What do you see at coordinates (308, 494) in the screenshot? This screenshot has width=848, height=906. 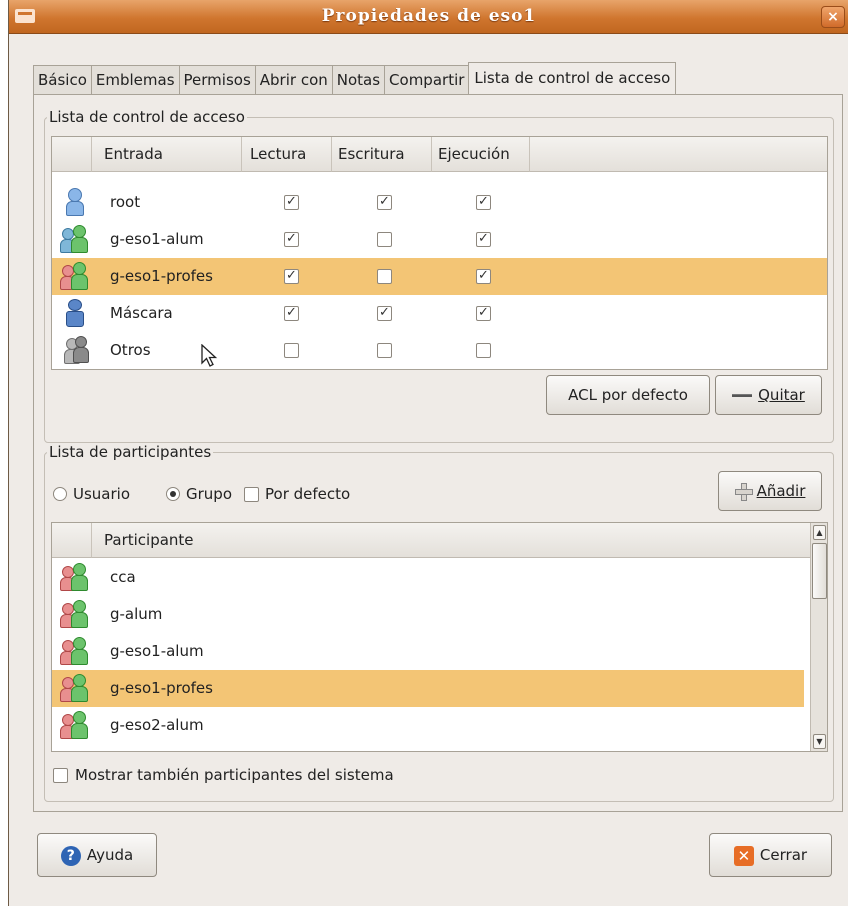 I see `default-checkbox-label: Por defecto` at bounding box center [308, 494].